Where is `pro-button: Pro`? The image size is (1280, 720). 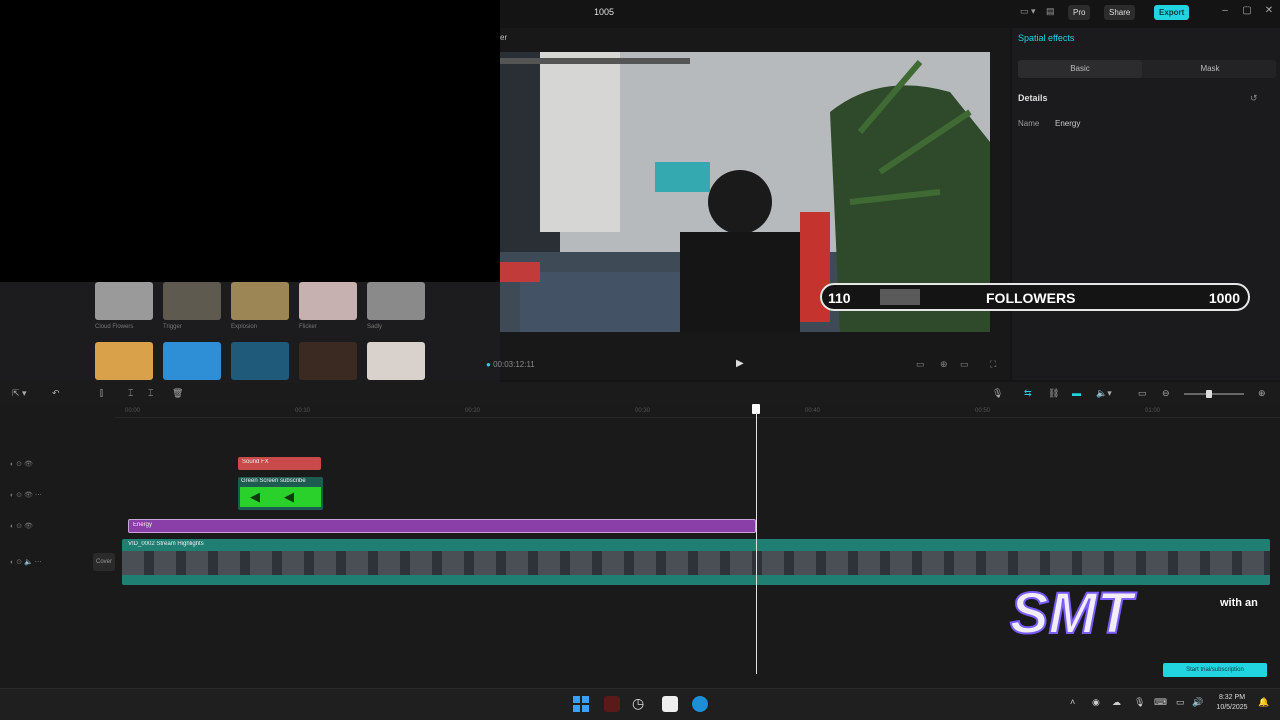
pro-button: Pro is located at coordinates (1079, 12).